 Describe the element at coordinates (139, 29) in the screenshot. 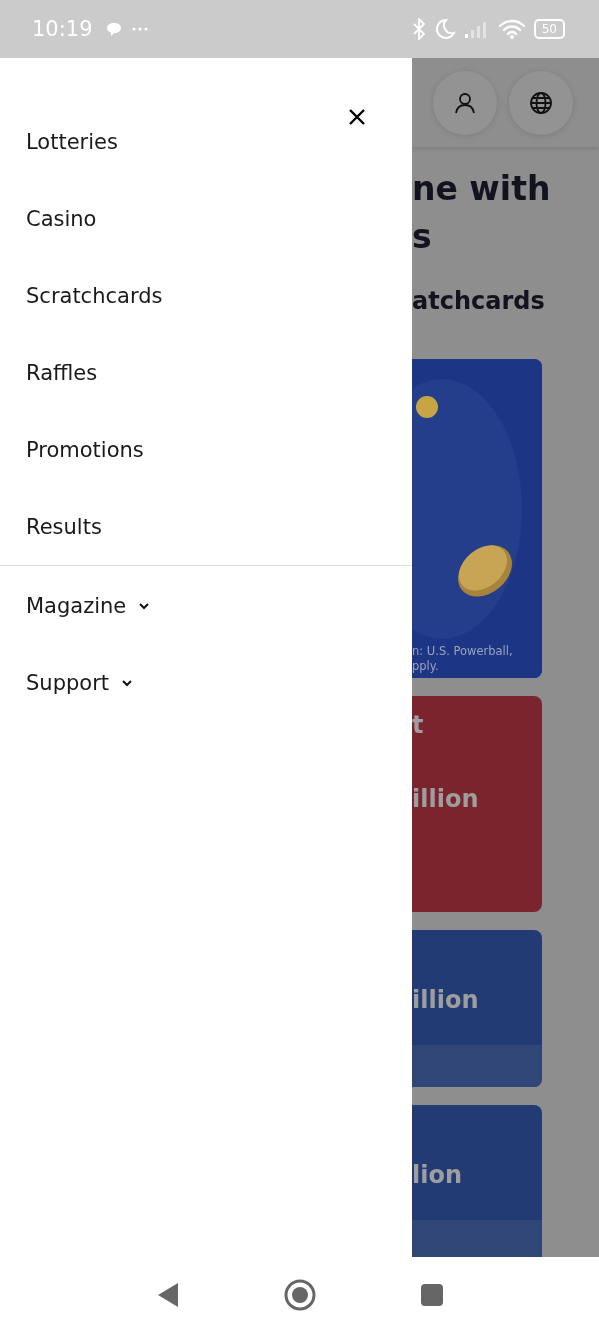

I see `more-icon` at that location.